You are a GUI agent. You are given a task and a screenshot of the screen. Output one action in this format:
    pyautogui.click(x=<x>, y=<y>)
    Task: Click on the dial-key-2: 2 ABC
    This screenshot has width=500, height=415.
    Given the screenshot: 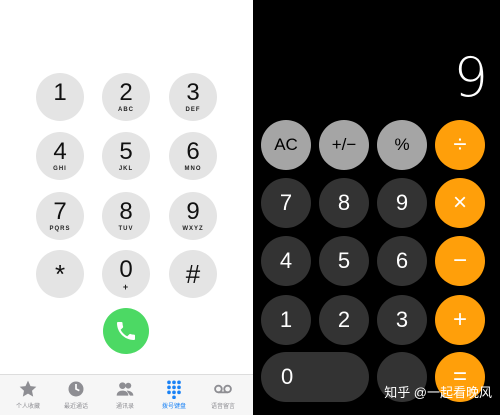 What is the action you would take?
    pyautogui.click(x=126, y=97)
    